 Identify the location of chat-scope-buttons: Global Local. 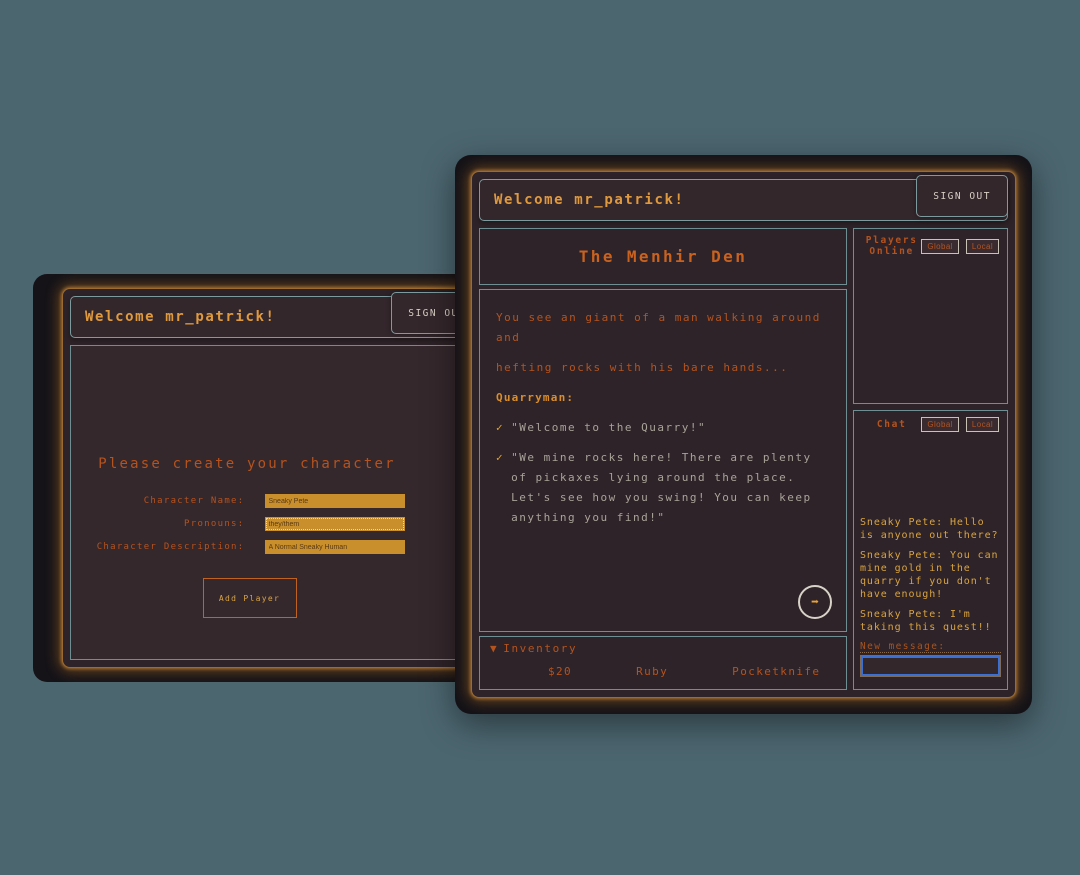
(960, 424).